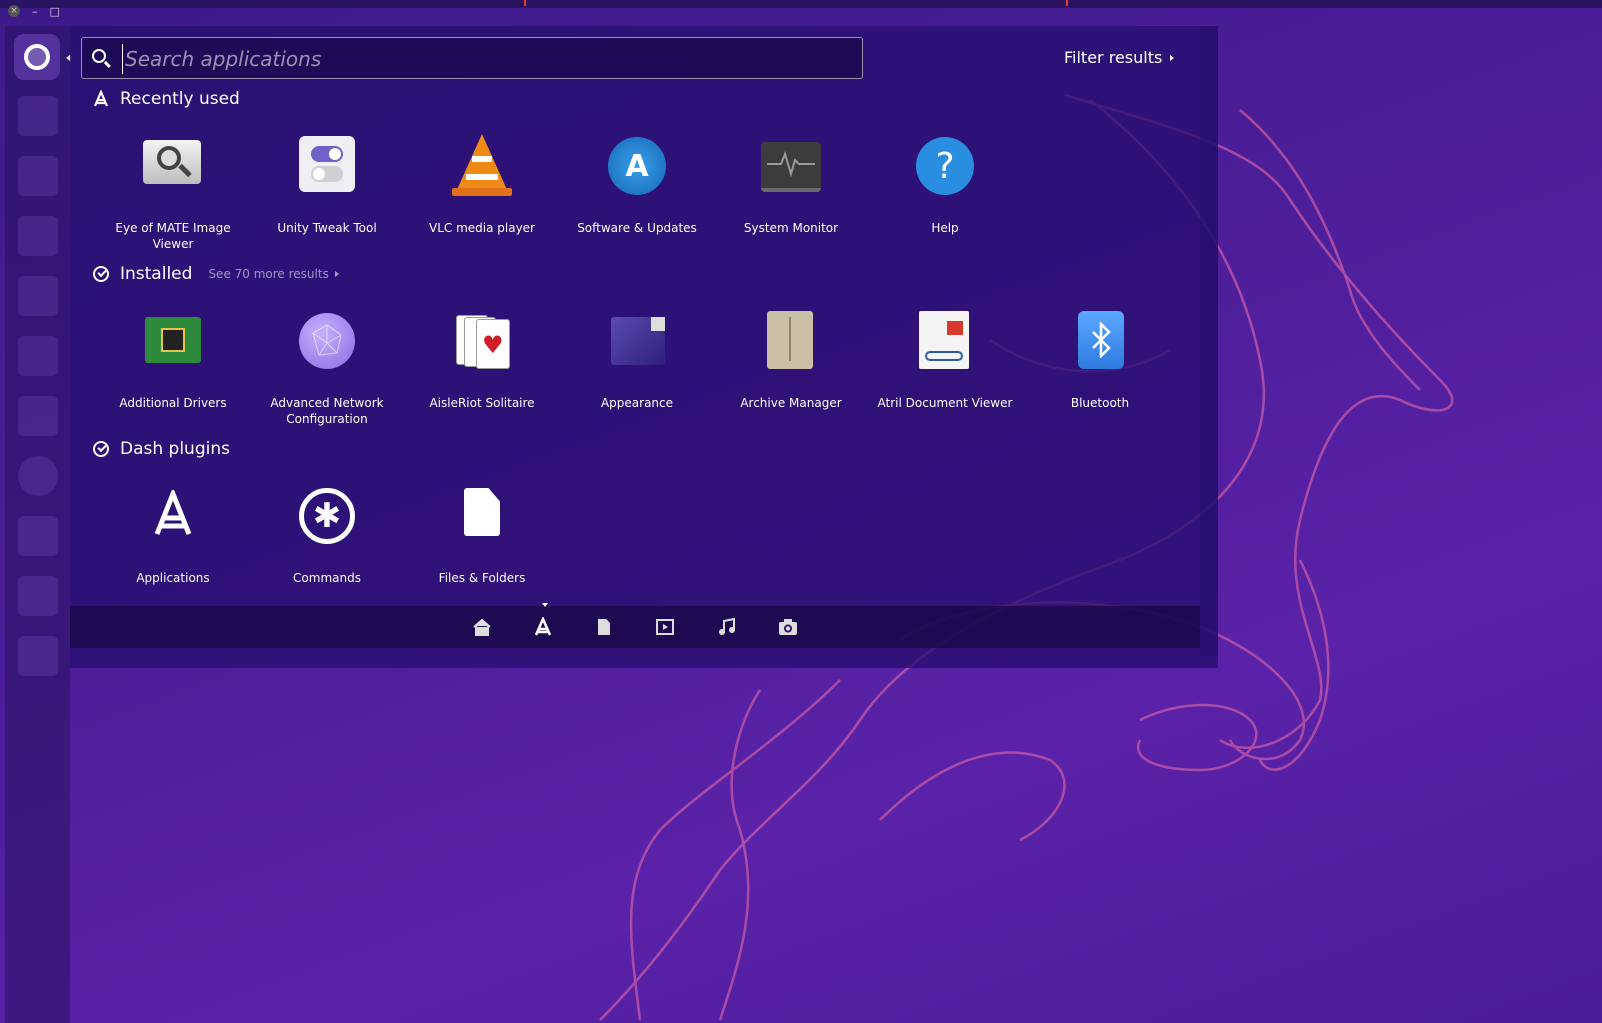 The image size is (1602, 1023). I want to click on bluetooth-icon, so click(1101, 340).